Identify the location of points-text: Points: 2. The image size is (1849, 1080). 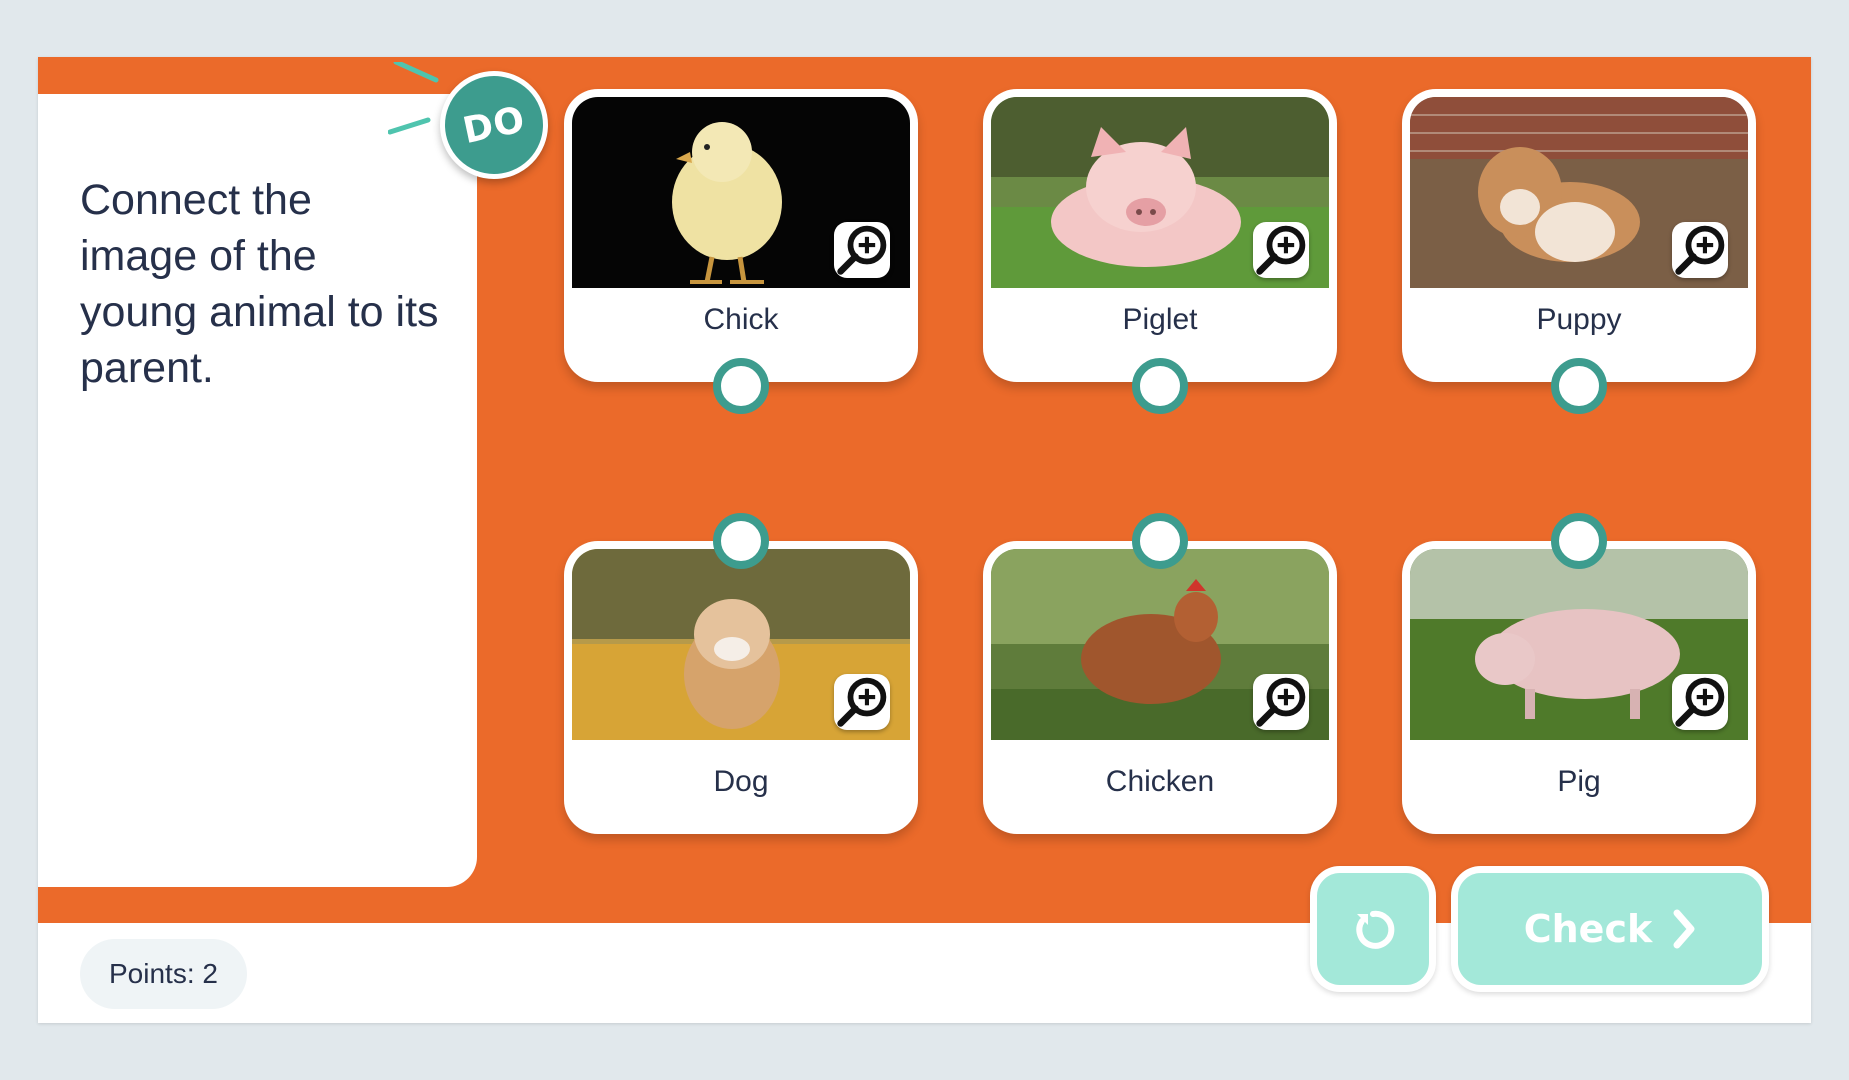
(163, 973).